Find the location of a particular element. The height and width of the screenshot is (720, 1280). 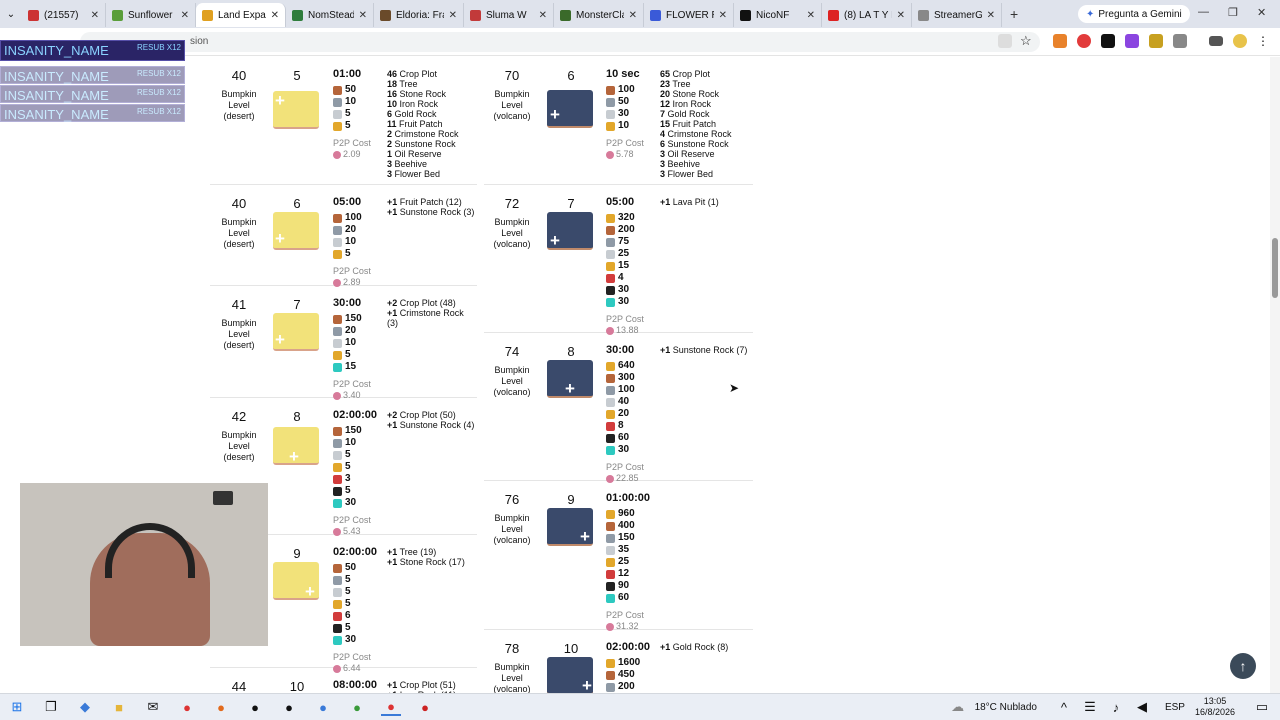

scroll-to-top-button: ↑ is located at coordinates (1243, 666).